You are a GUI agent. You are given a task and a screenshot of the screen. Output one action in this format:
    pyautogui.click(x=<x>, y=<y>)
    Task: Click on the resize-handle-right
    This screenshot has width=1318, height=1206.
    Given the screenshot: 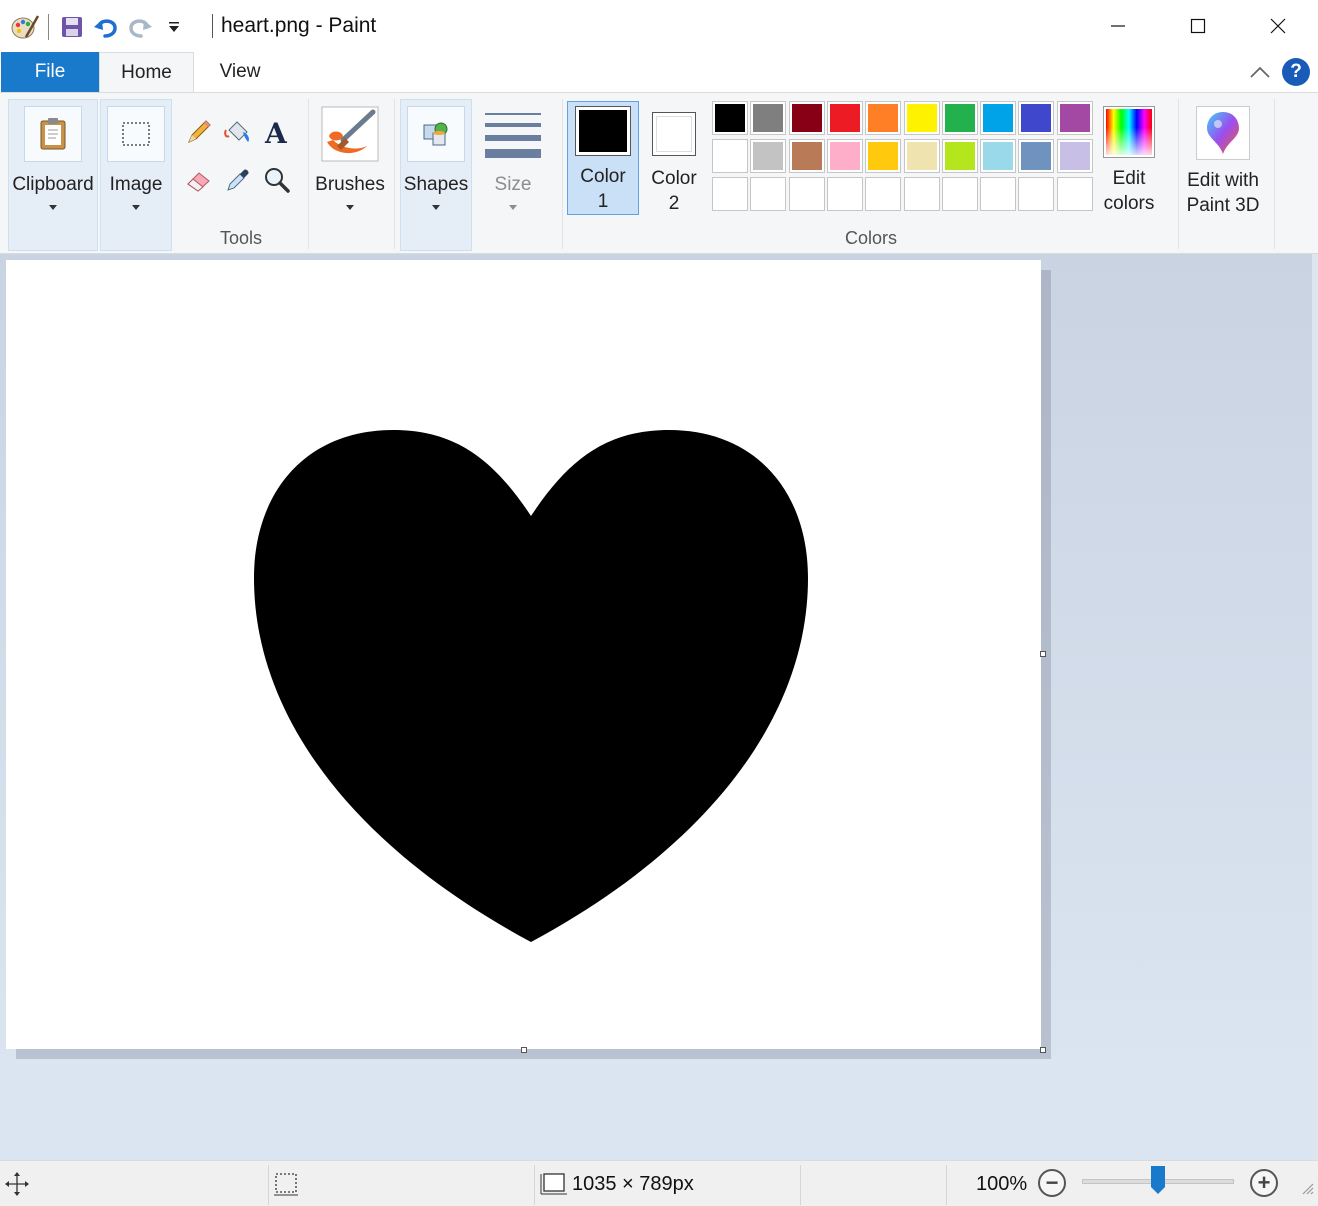 What is the action you would take?
    pyautogui.click(x=1043, y=654)
    